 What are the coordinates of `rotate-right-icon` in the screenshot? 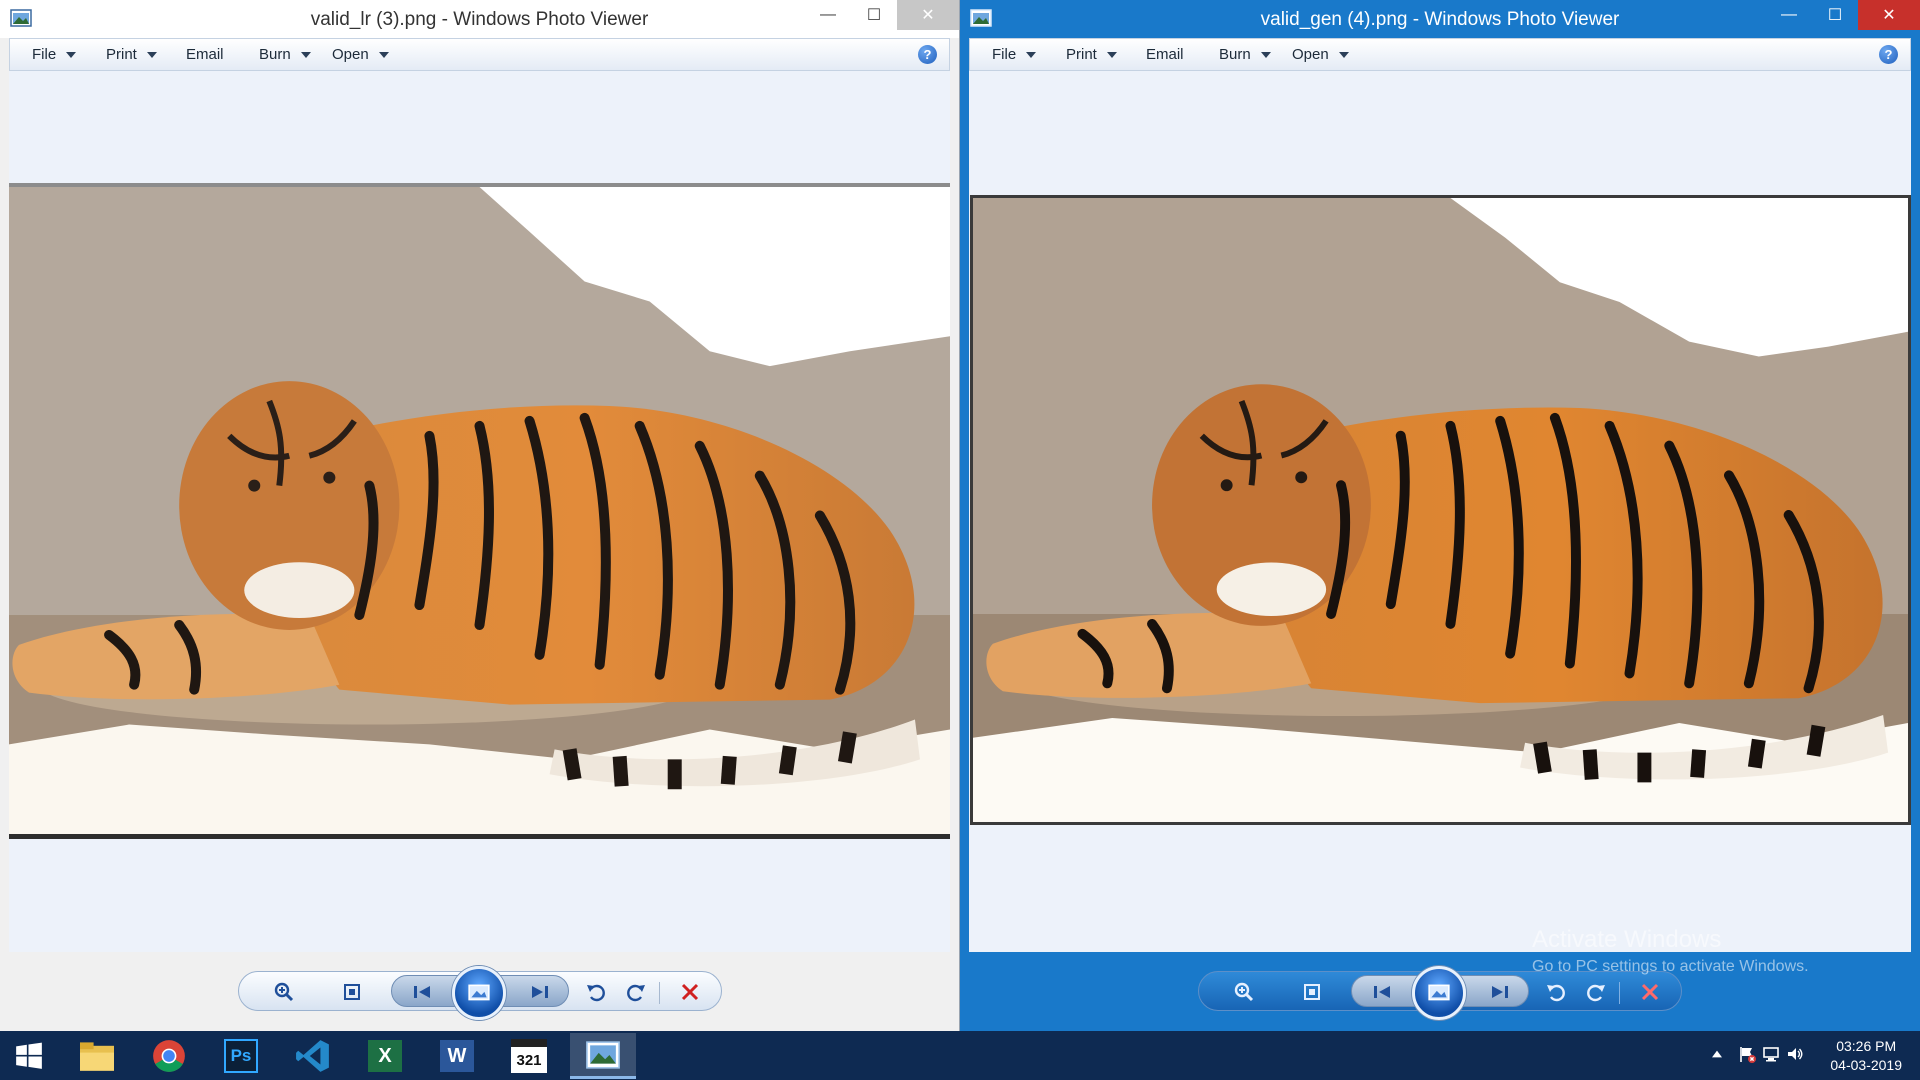 It's located at (636, 993).